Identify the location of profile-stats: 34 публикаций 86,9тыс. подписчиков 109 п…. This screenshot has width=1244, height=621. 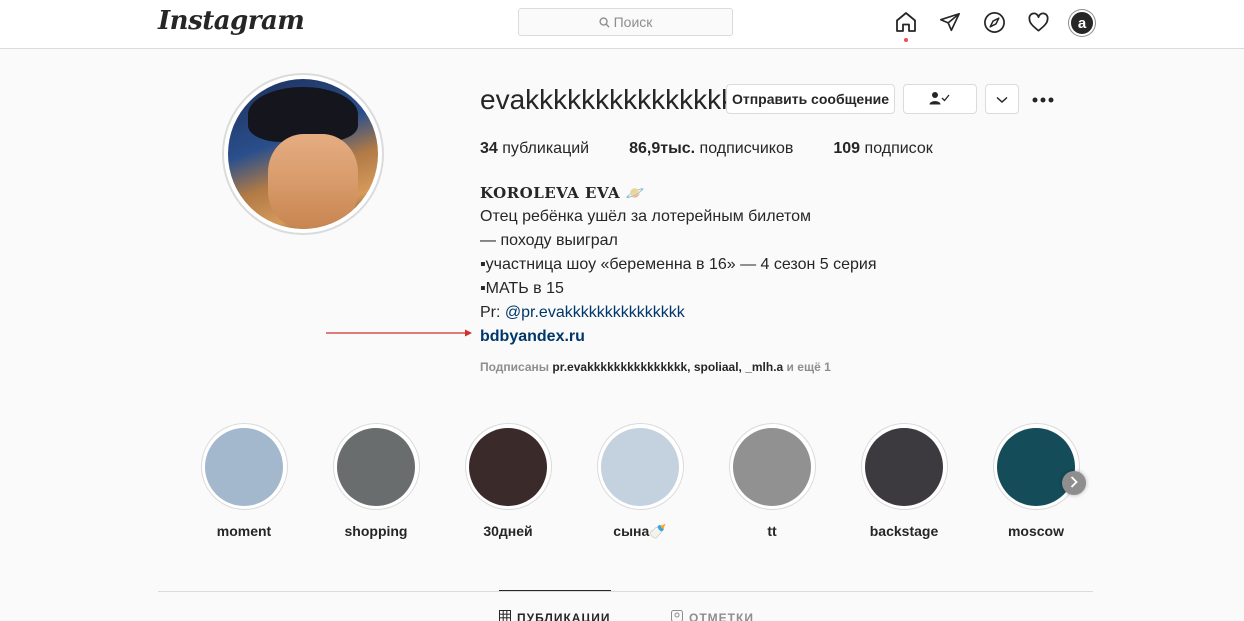
(726, 149).